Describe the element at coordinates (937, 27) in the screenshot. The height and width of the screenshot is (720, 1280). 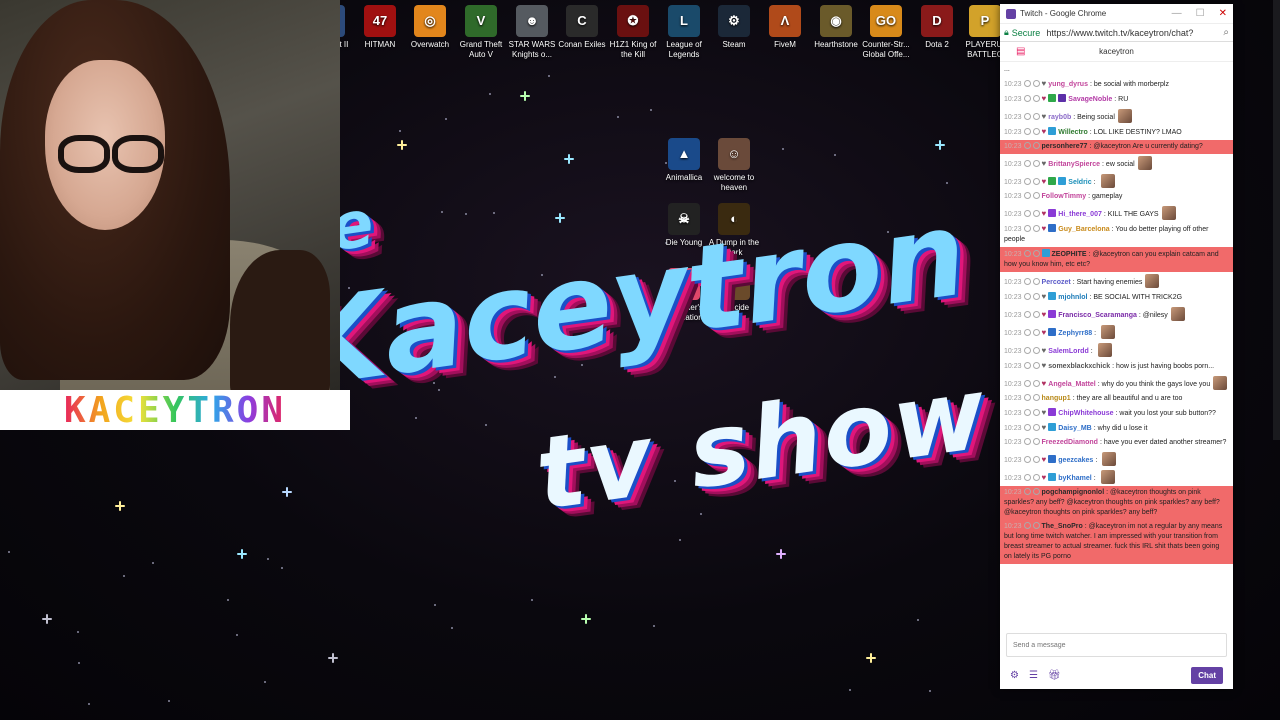
I see `desktop-shortcut: D Dota 2` at that location.